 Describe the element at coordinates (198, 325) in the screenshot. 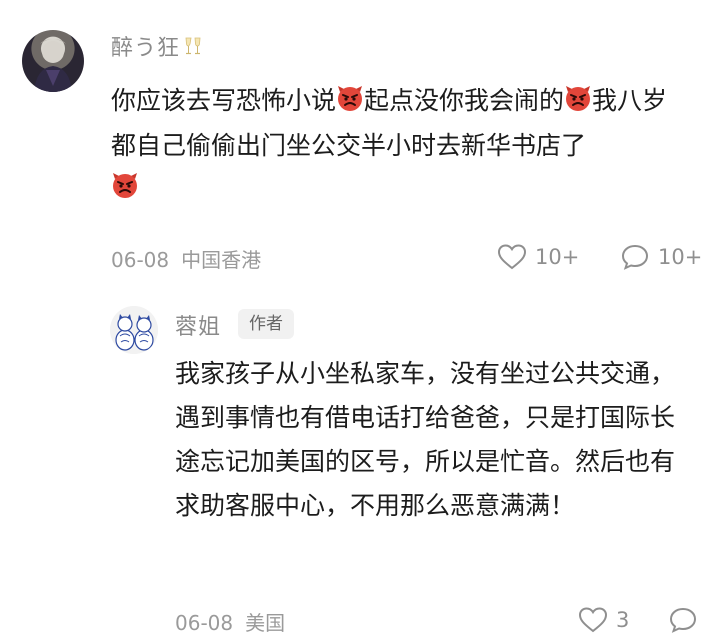

I see `reply-author-name: 蓉姐` at that location.